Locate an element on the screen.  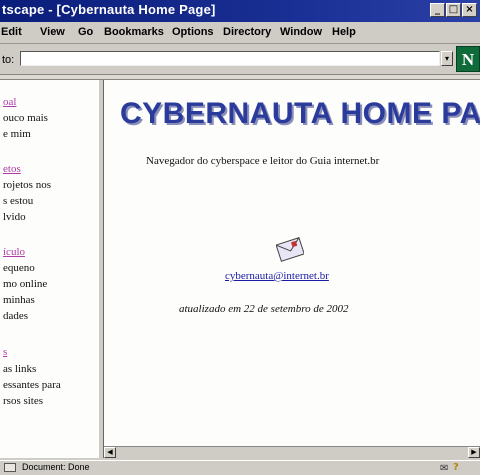
status-text: Document: Done is located at coordinates (56, 467).